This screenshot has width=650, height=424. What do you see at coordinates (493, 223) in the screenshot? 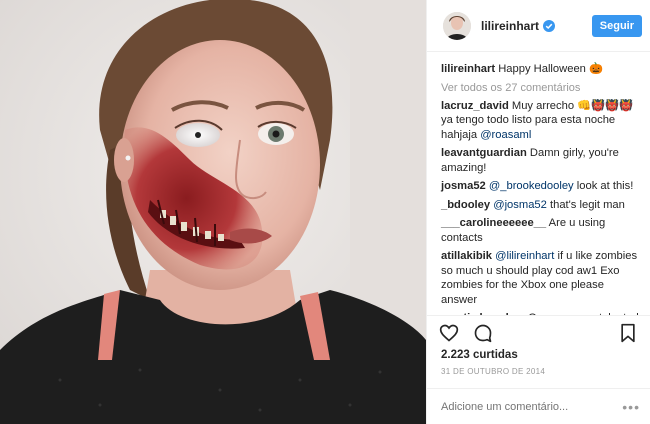
I see `comment-username: ___carolineeeeee__` at bounding box center [493, 223].